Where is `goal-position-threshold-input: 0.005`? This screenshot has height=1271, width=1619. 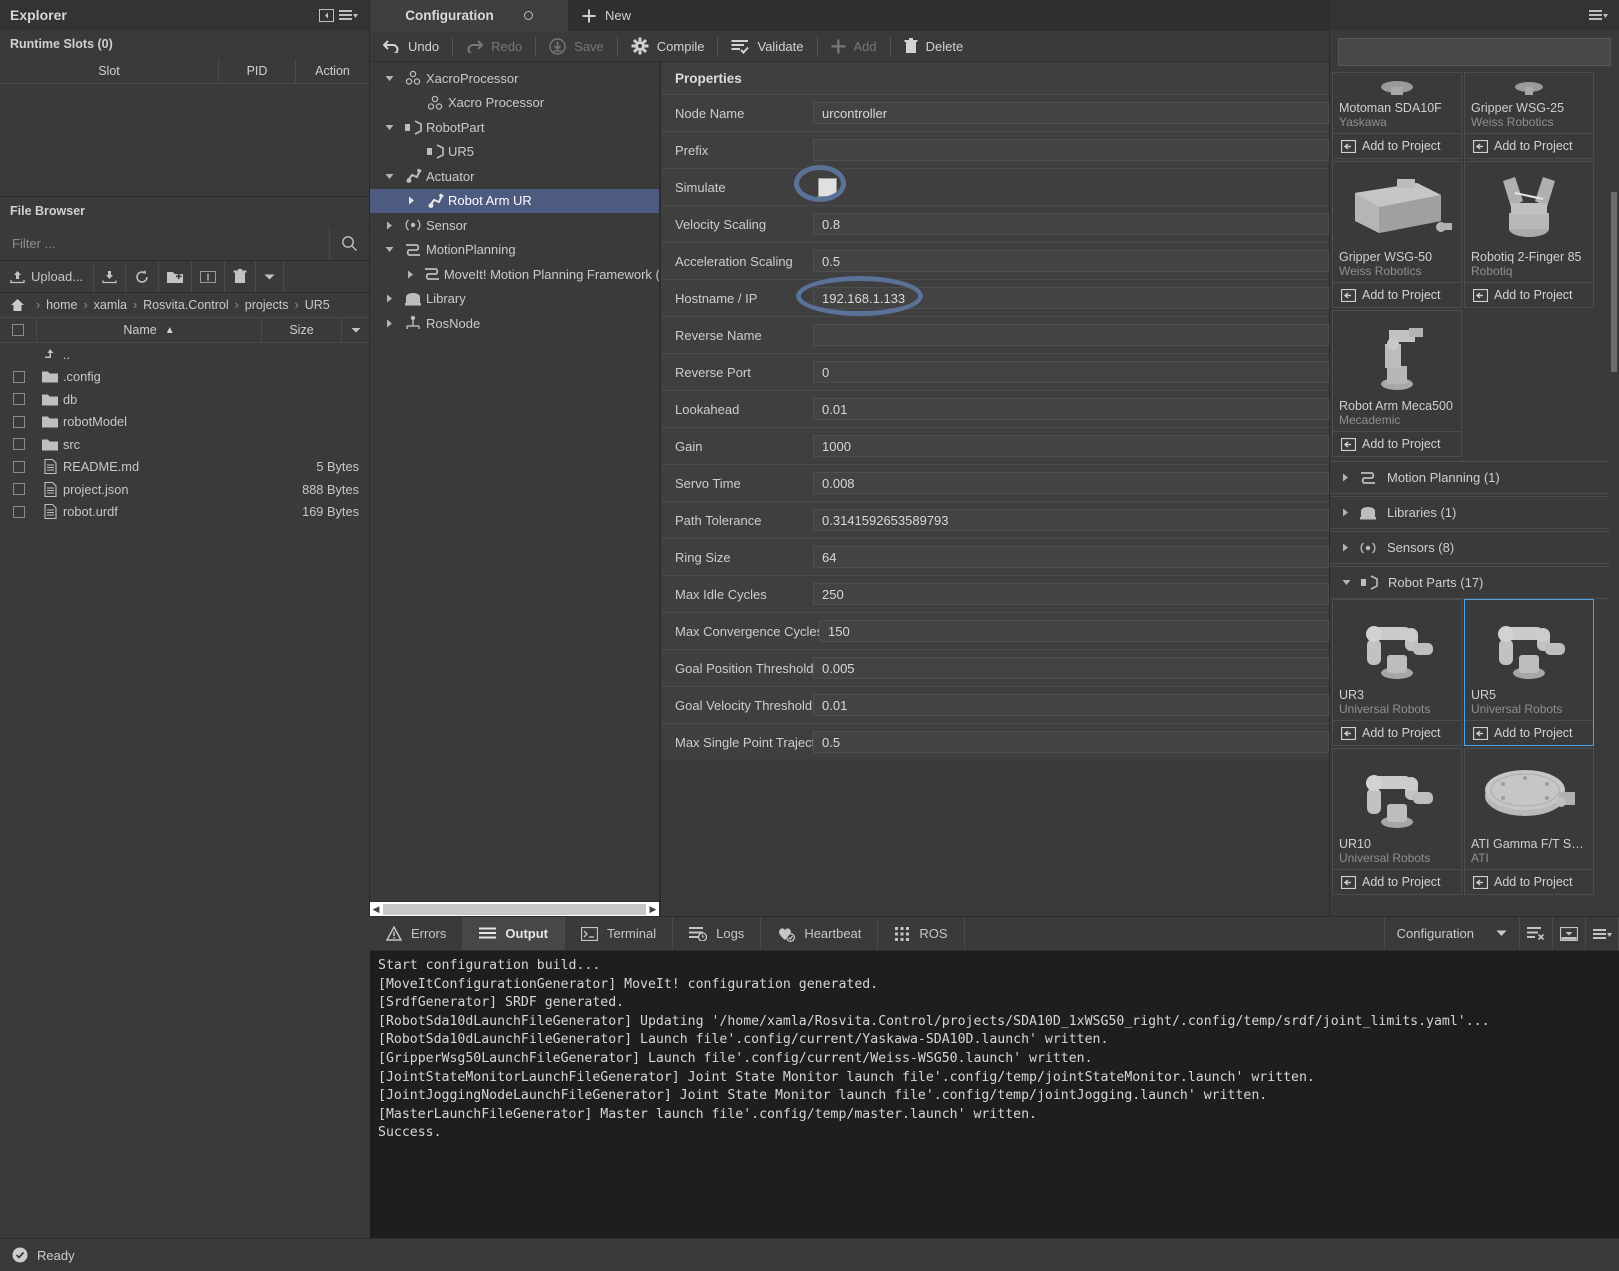
goal-position-threshold-input: 0.005 is located at coordinates (1071, 668).